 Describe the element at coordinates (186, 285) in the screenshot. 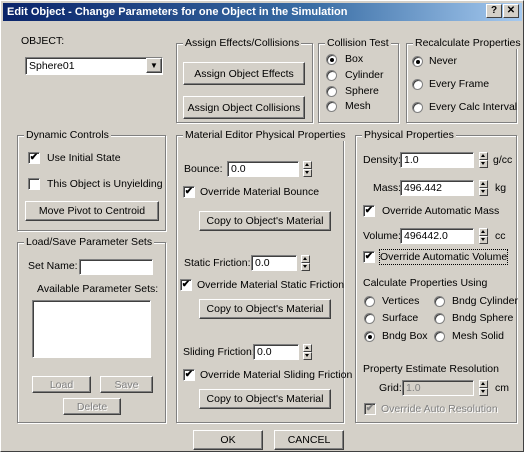

I see `override-static-checkbox: ✔` at that location.